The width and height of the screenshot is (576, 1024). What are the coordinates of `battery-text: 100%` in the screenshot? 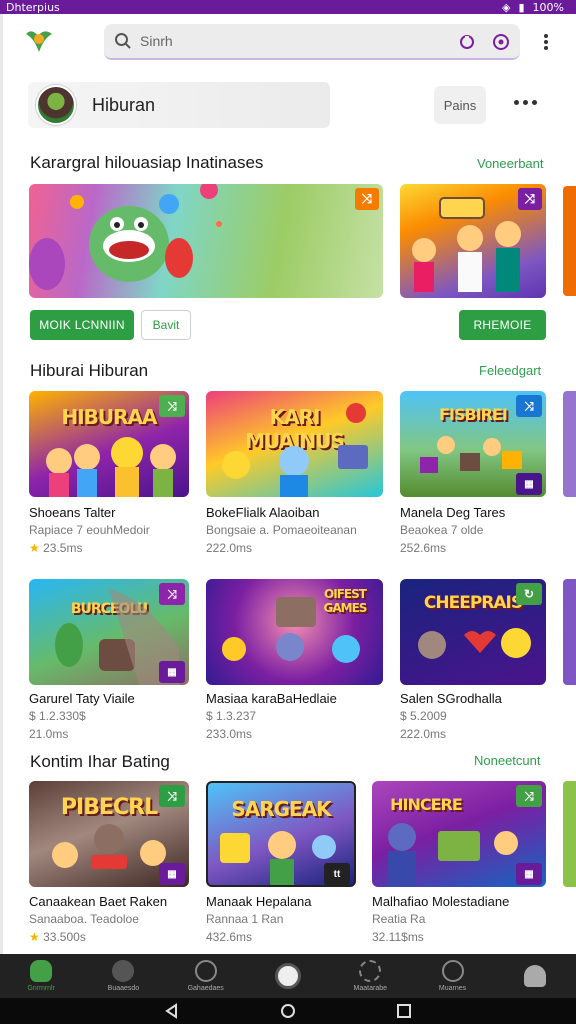 It's located at (548, 7).